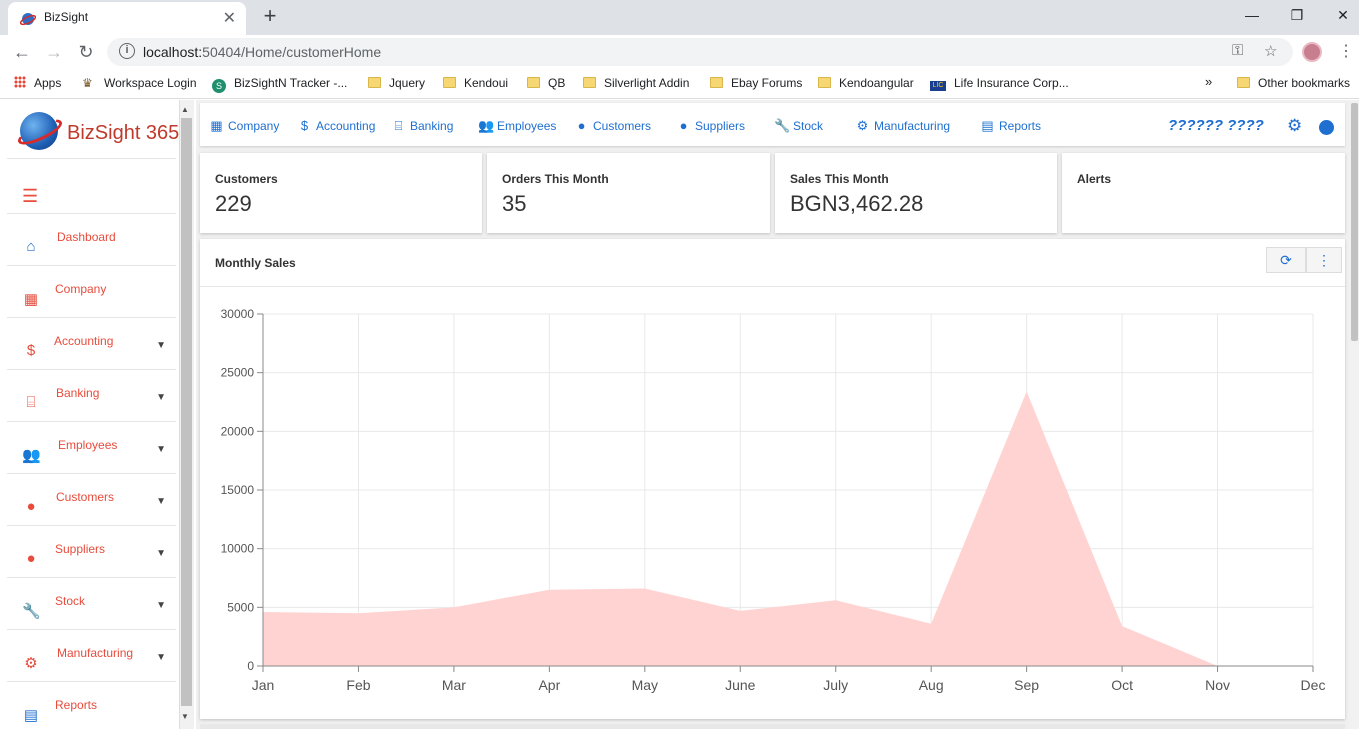 The image size is (1359, 733). I want to click on profile-avatar, so click(1312, 52).